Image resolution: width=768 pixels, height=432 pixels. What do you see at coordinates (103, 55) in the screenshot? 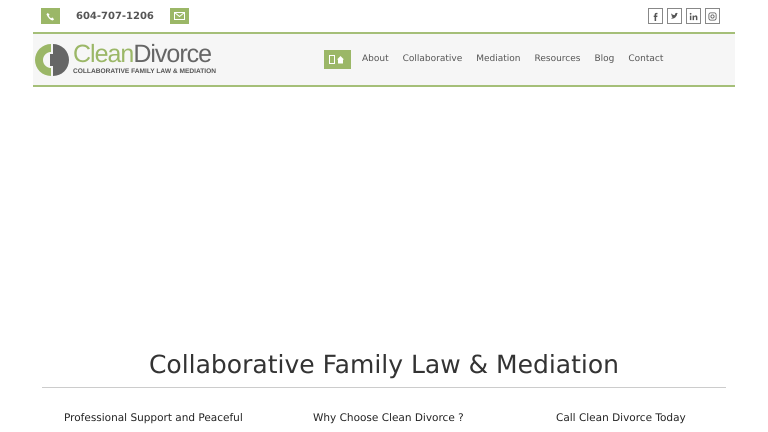
I see `logo-wordmark-first: Clean` at bounding box center [103, 55].